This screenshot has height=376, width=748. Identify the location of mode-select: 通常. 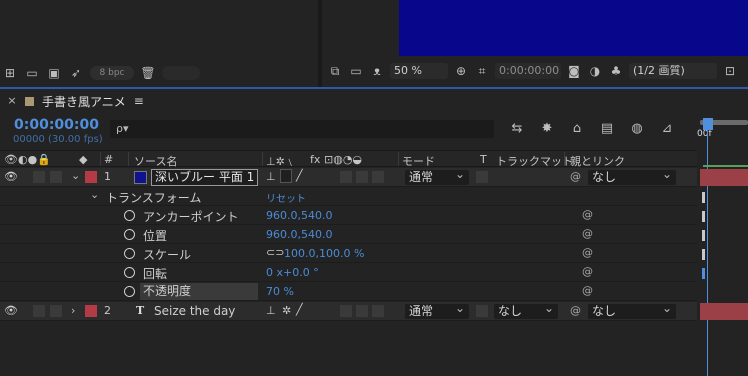
(437, 310).